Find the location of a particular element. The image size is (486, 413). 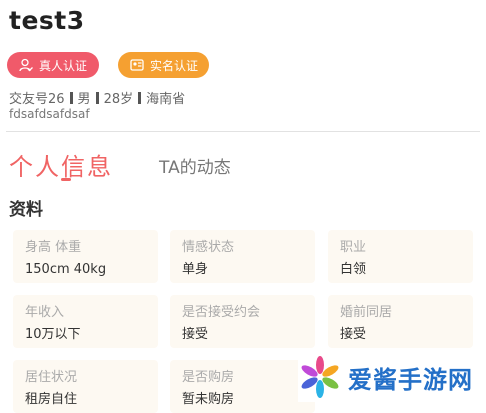

real-name-badge-label: 实名认证 is located at coordinates (174, 65).